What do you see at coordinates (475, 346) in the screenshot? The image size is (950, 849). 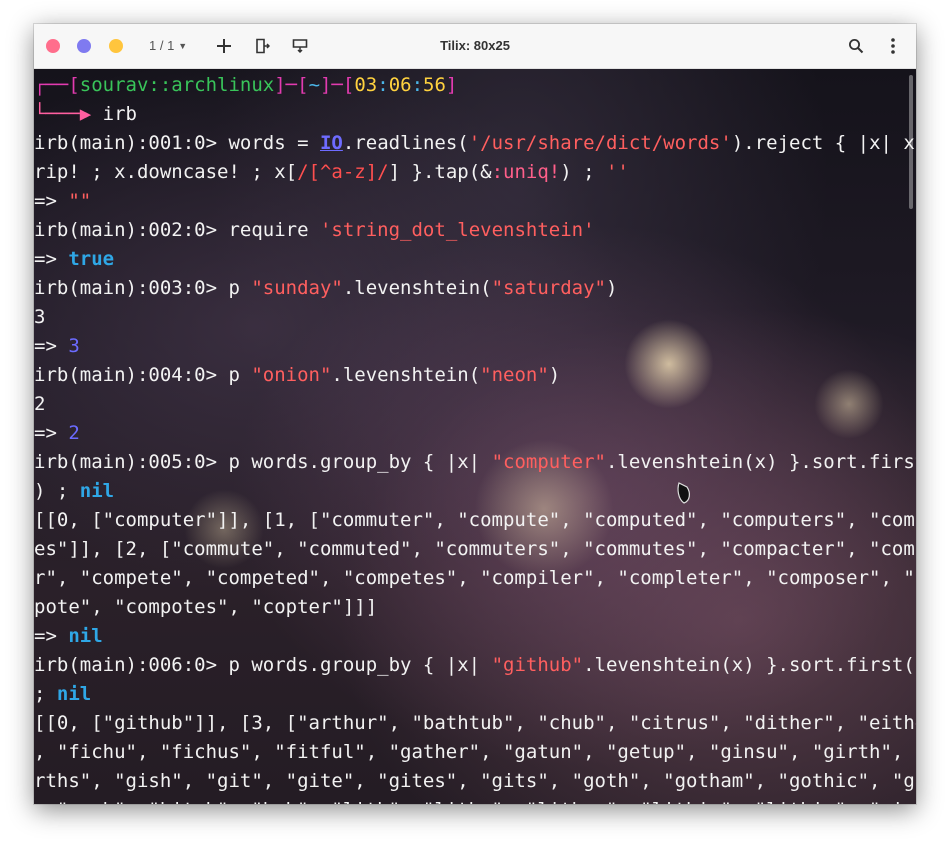 I see `terminal-line: => 3` at bounding box center [475, 346].